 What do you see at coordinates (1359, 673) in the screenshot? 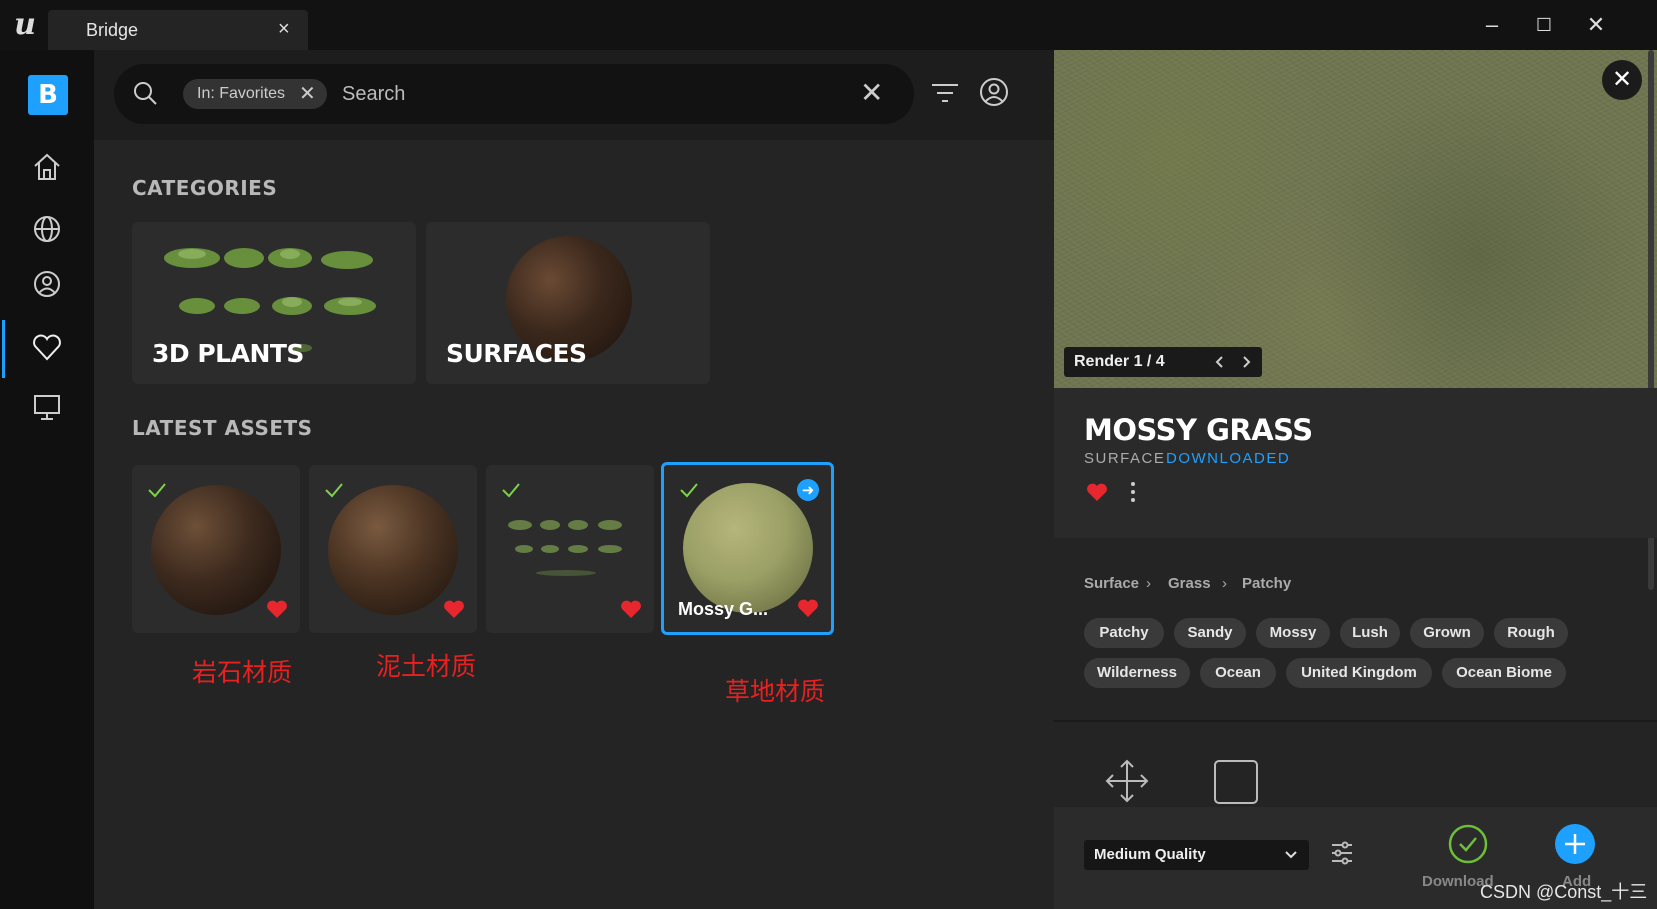
I see `tag-chip: United Kingdom` at bounding box center [1359, 673].